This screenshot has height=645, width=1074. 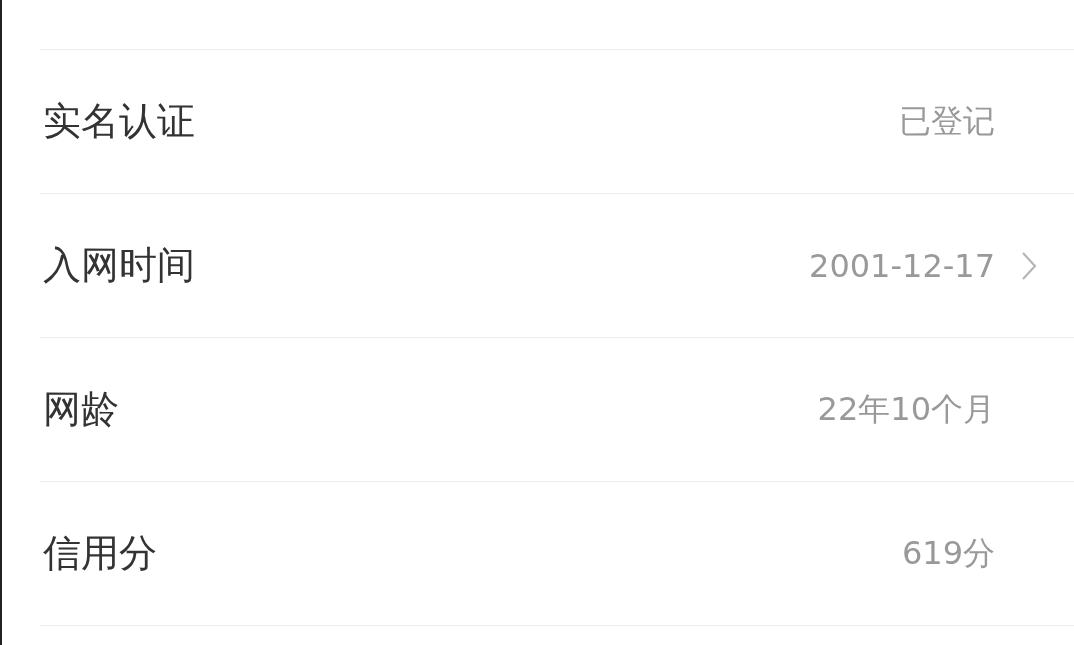 I want to click on row-value: 已登记, so click(x=947, y=121).